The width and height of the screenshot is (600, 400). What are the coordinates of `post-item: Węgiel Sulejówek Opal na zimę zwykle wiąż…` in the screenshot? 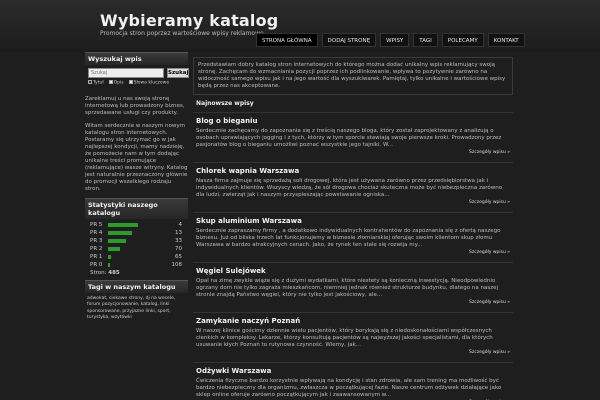 It's located at (353, 284).